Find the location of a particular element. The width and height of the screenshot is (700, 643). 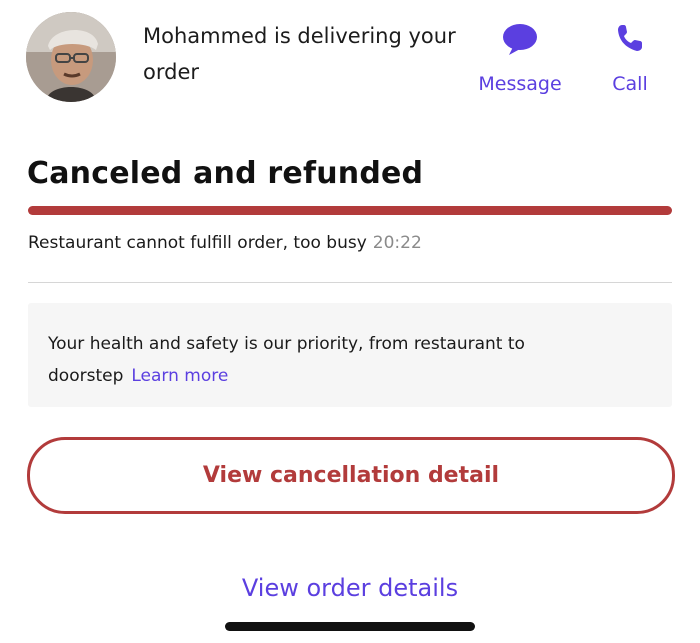

driver-photo-icon is located at coordinates (71, 57).